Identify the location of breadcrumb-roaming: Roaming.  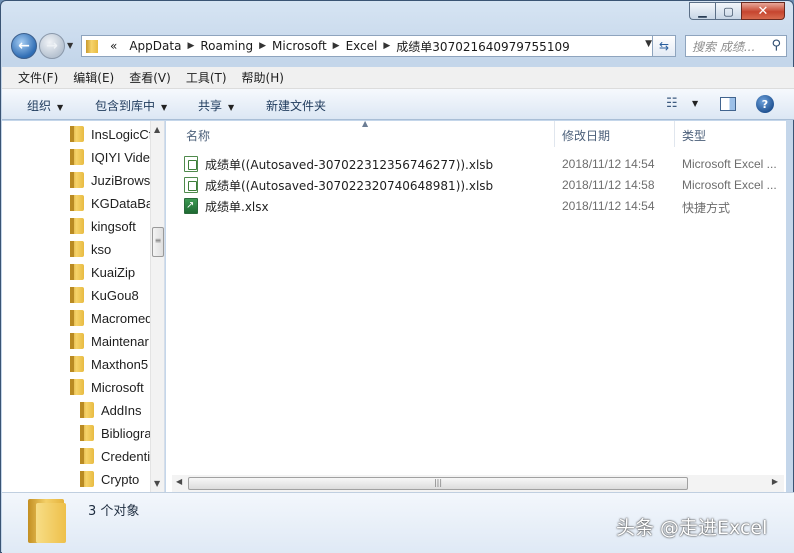
(226, 46).